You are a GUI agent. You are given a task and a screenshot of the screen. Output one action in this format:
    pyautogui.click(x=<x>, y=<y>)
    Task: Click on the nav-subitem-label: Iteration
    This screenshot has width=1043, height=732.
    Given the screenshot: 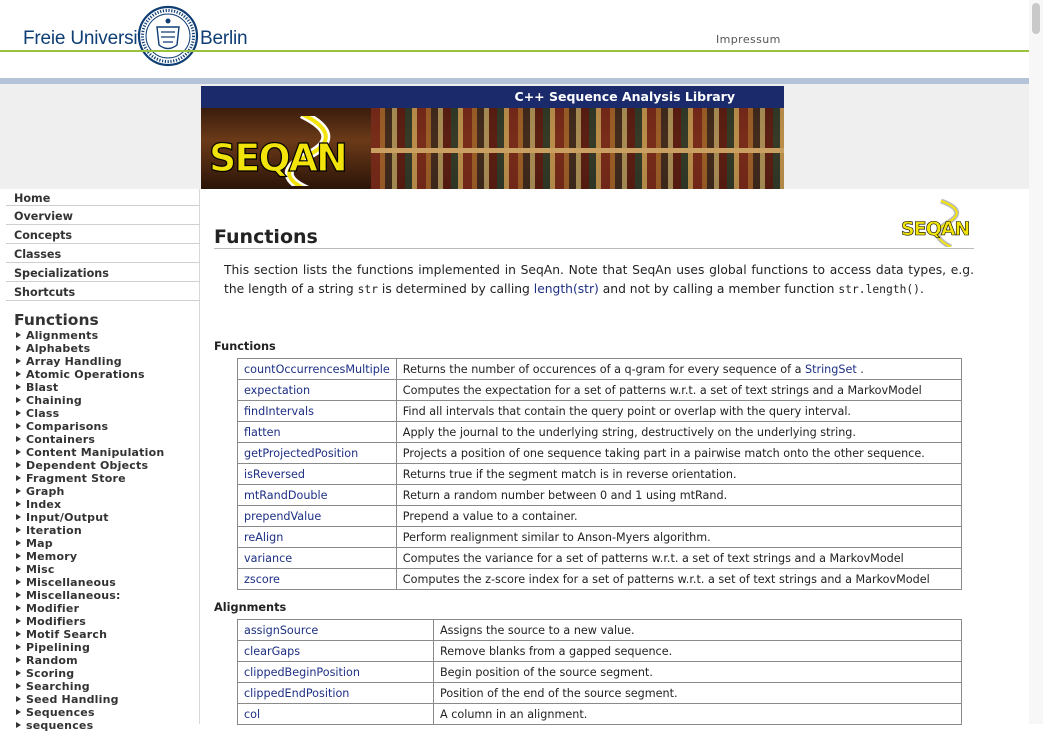 What is the action you would take?
    pyautogui.click(x=54, y=530)
    